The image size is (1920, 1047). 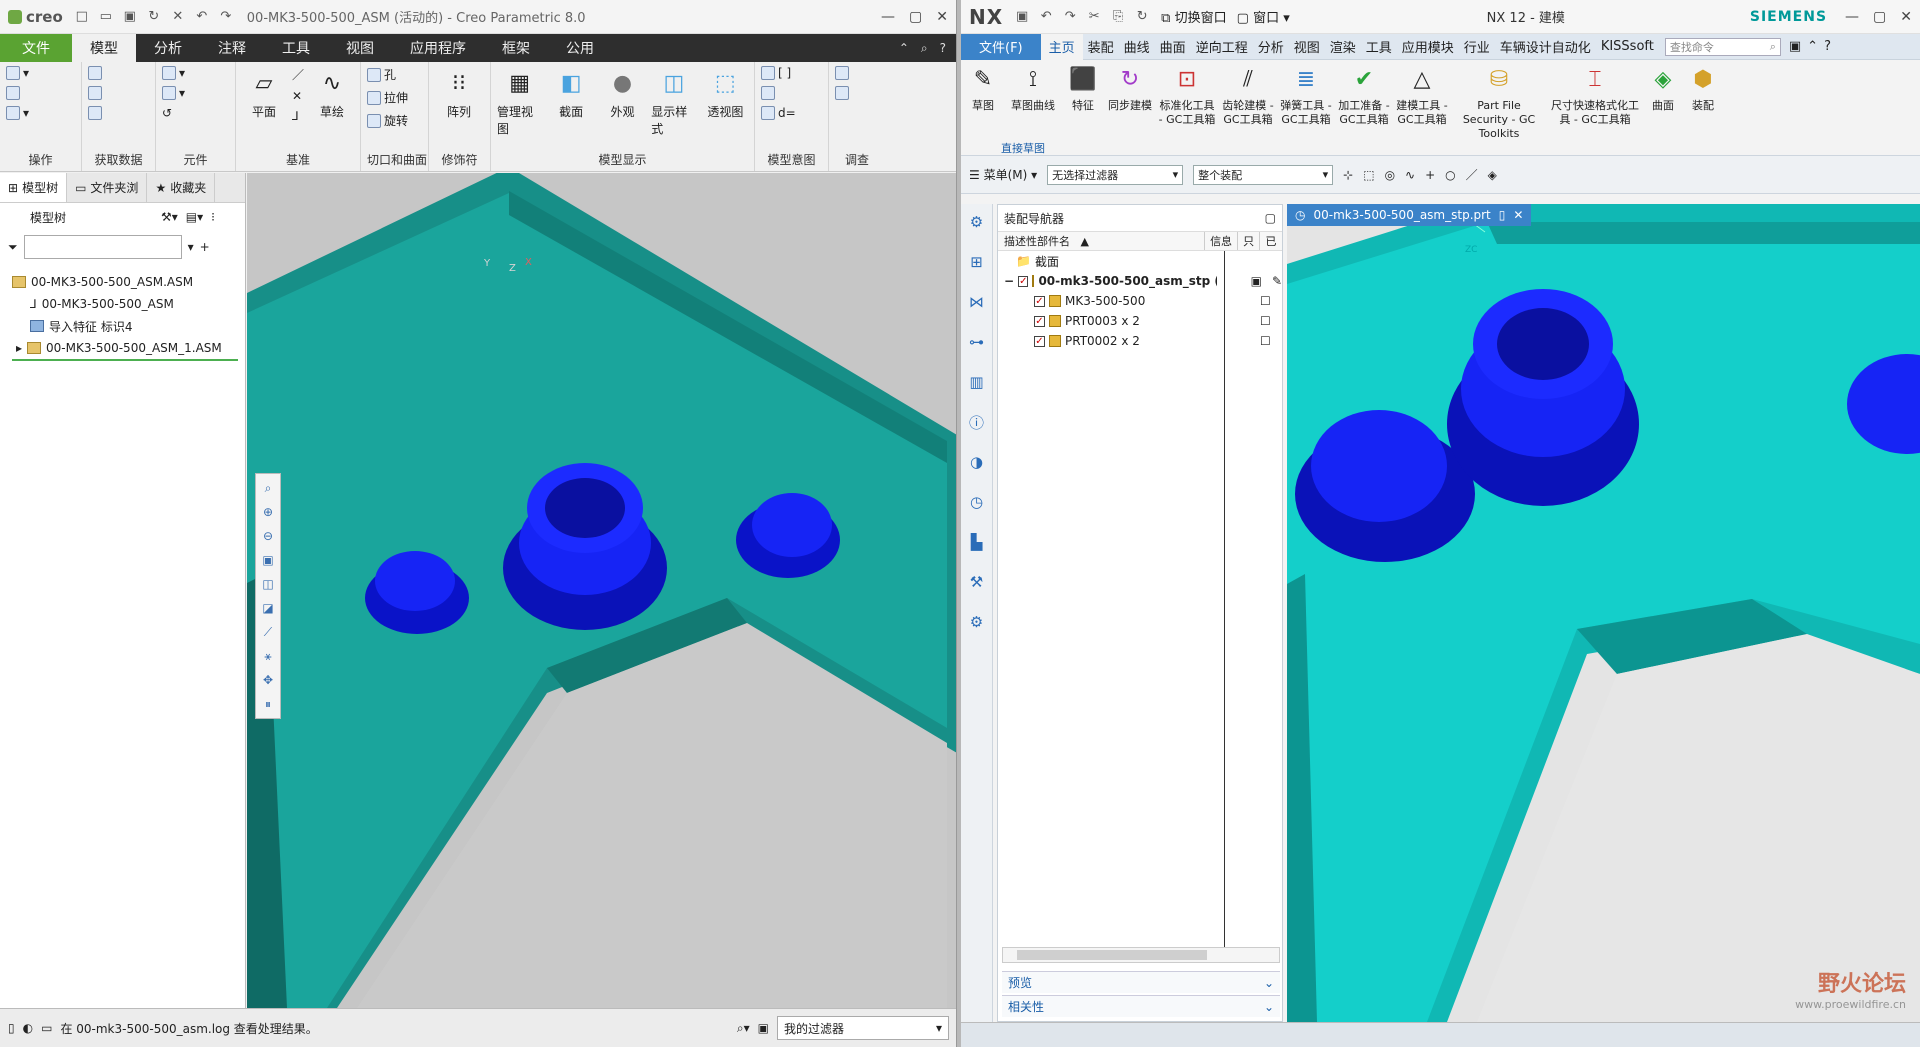 What do you see at coordinates (1379, 46) in the screenshot?
I see `tab-tools: 工具` at bounding box center [1379, 46].